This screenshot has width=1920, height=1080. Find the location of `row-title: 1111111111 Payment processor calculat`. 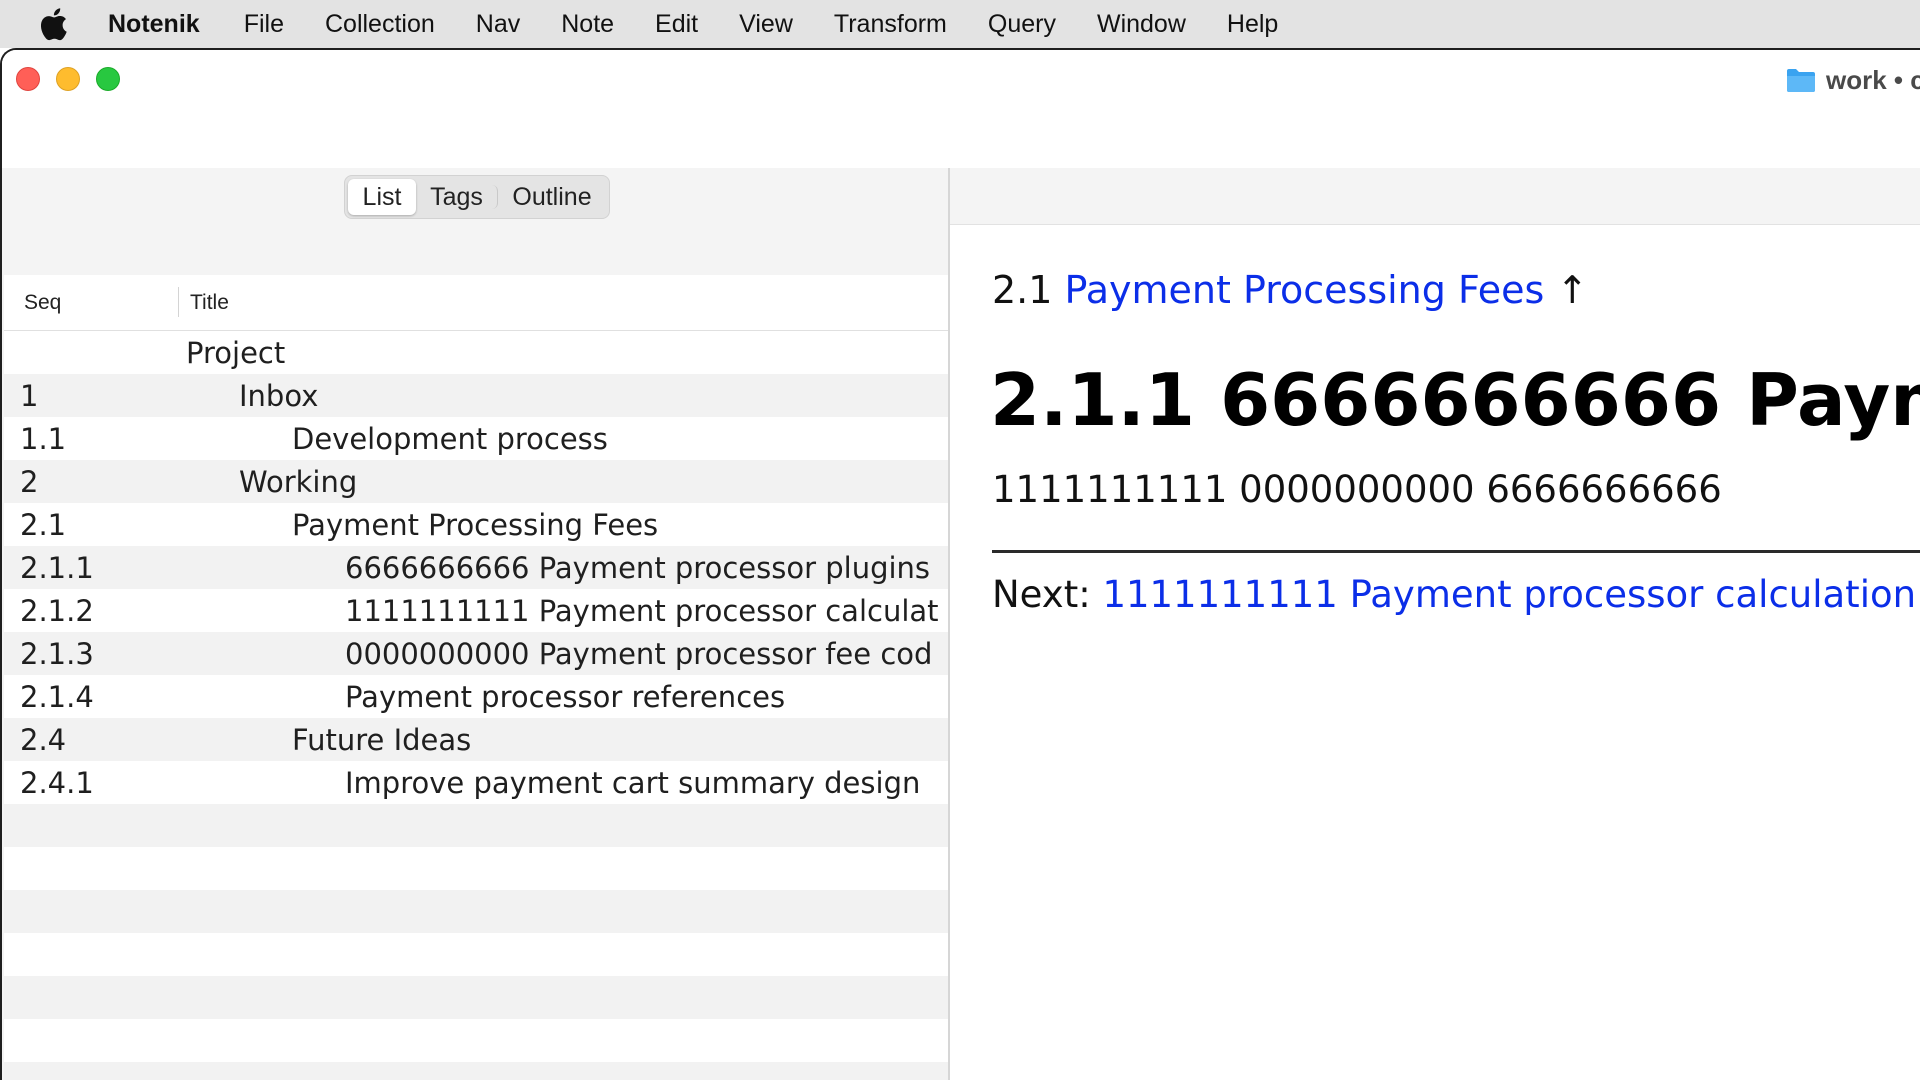

row-title: 1111111111 Payment processor calculat is located at coordinates (642, 611).